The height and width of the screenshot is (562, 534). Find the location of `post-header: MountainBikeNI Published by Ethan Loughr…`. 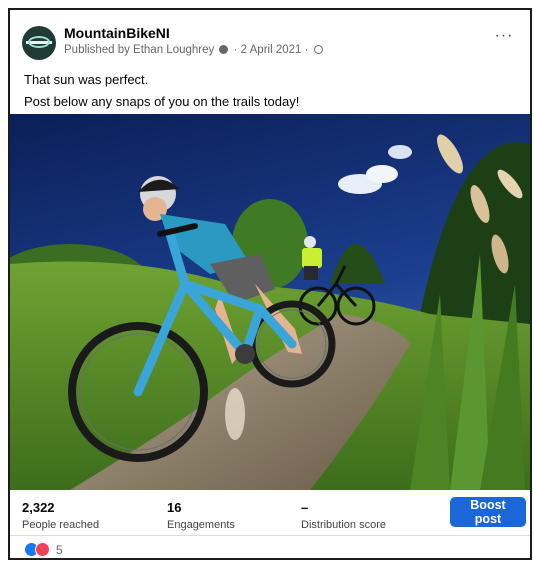

post-header: MountainBikeNI Published by Ethan Loughr… is located at coordinates (271, 44).